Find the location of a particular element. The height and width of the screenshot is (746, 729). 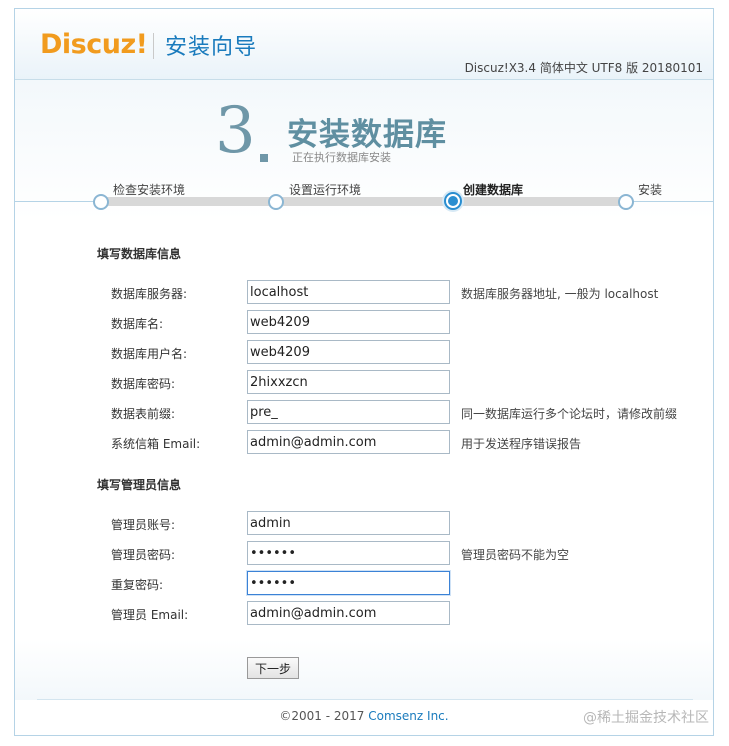

db-password-input is located at coordinates (348, 382).